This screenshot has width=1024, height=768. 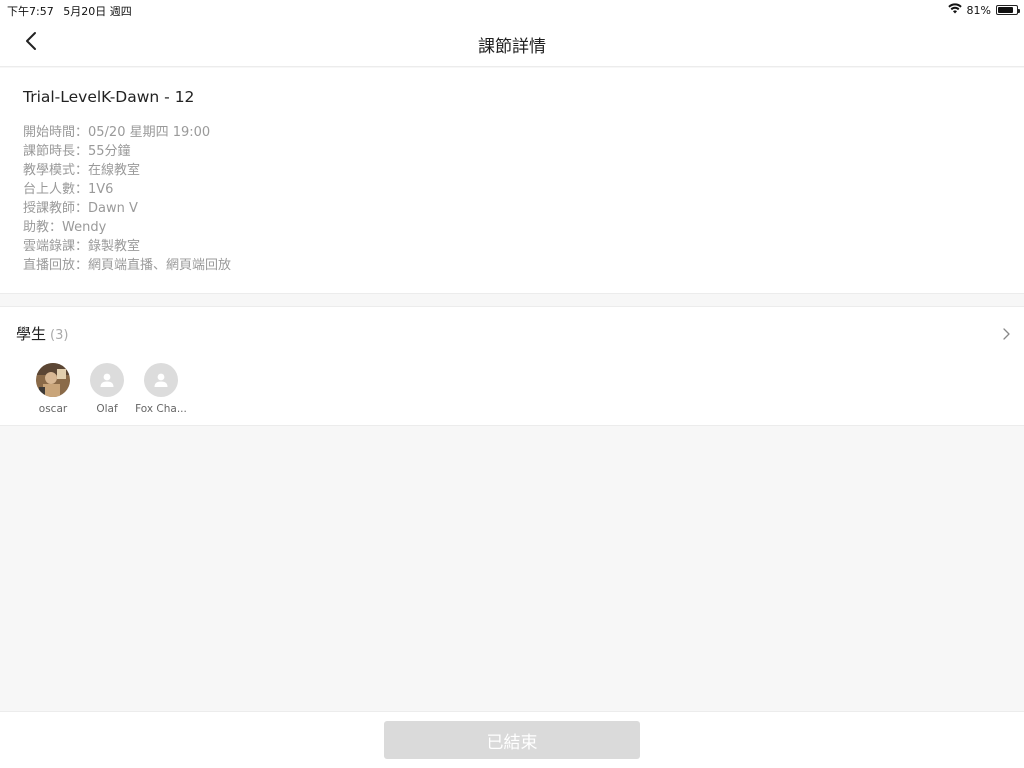 I want to click on status-bar: 下午7:57 5月20日 週四 81%, so click(x=512, y=10).